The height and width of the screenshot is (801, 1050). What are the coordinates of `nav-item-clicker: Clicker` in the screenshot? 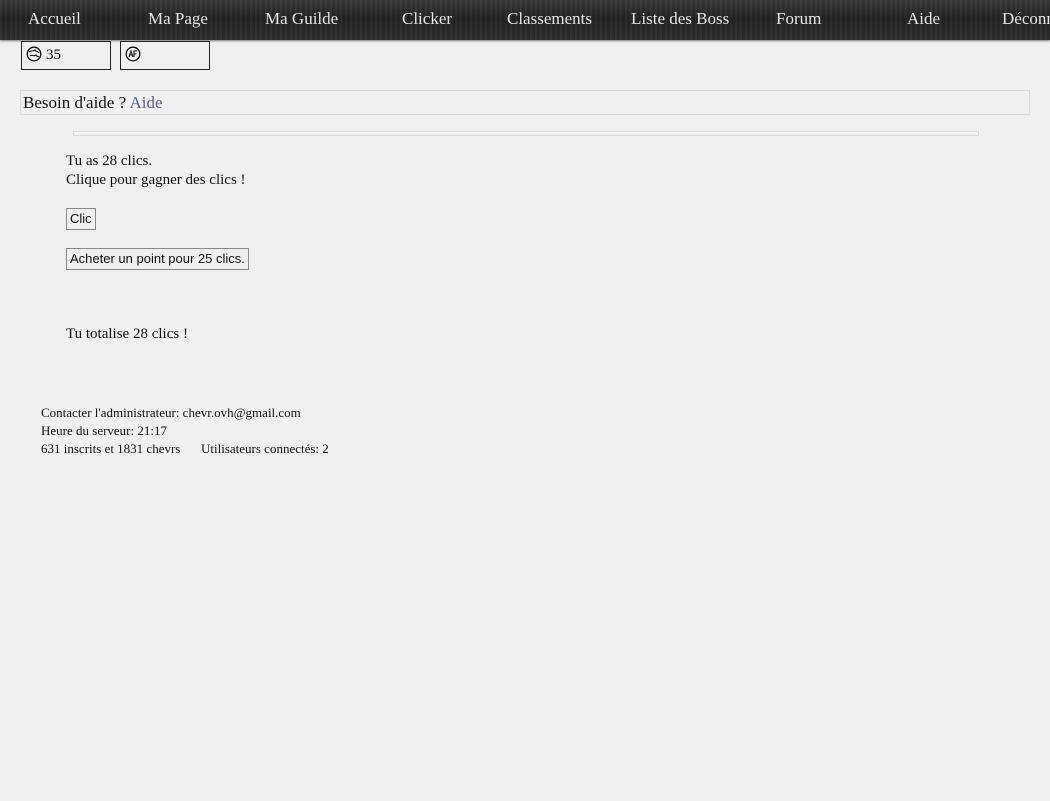 It's located at (427, 19).